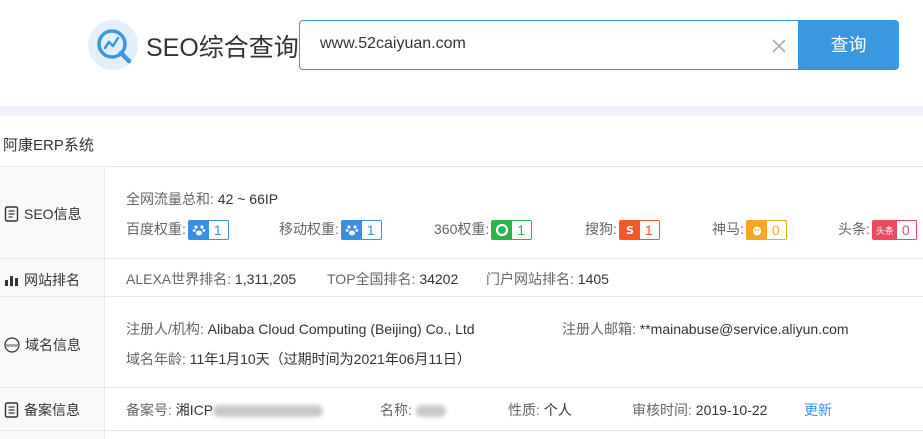 This screenshot has width=923, height=439. I want to click on seo-logo-icon, so click(113, 45).